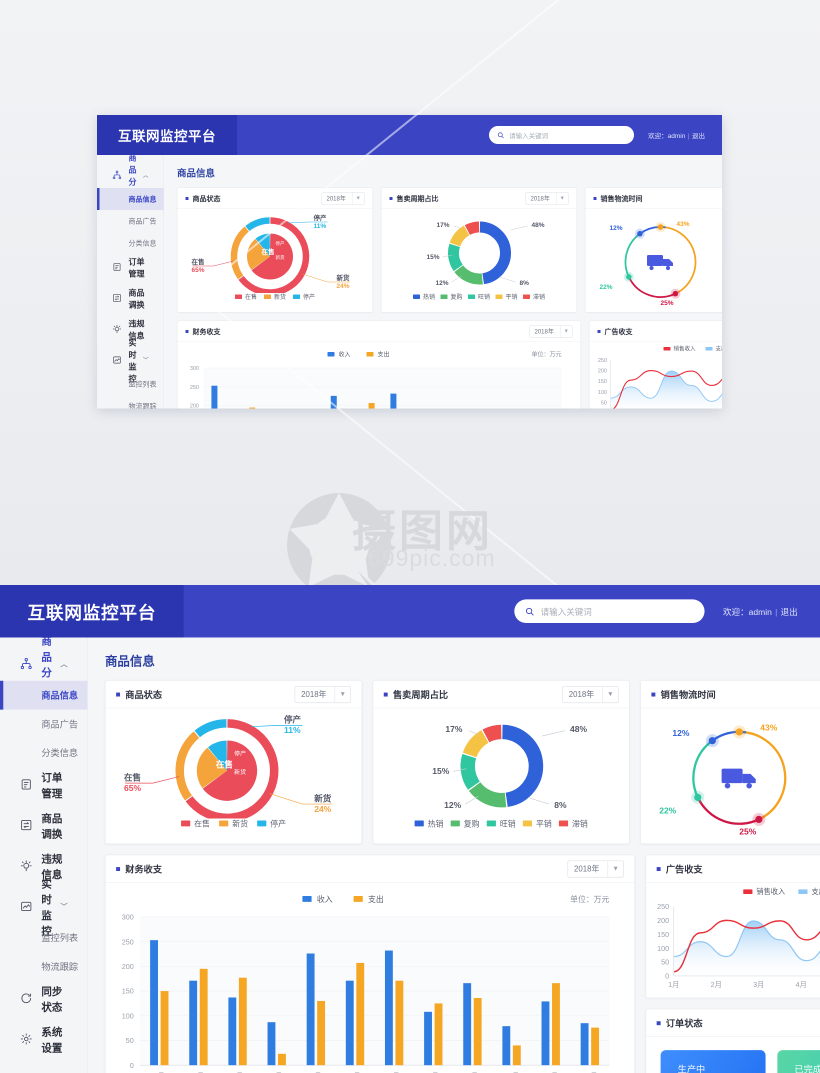 Image resolution: width=820 pixels, height=1073 pixels. Describe the element at coordinates (146, 175) in the screenshot. I see `chevron-icon: ︿` at that location.